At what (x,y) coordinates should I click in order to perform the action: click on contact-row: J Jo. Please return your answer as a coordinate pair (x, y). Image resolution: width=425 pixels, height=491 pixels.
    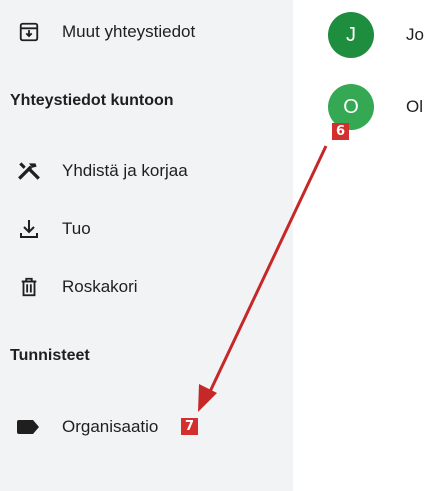
    Looking at the image, I should click on (376, 37).